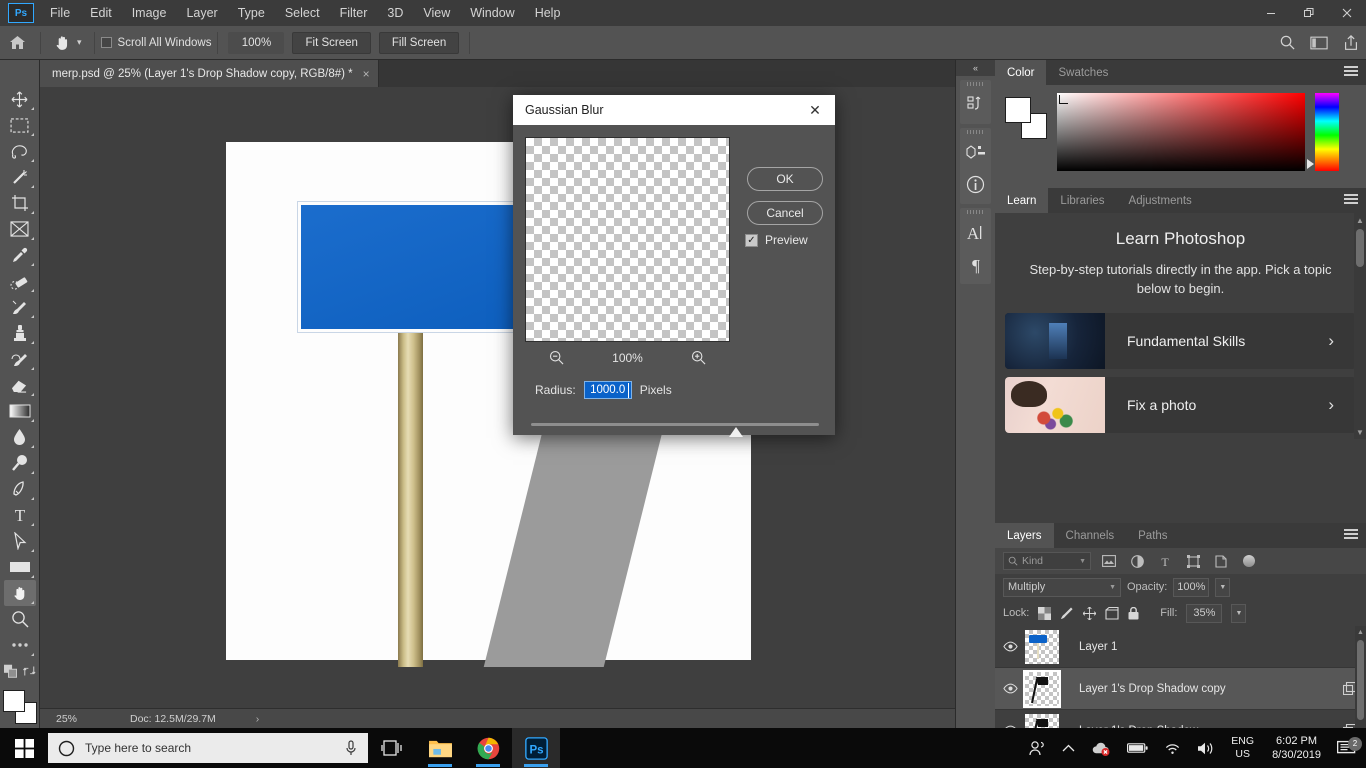 The height and width of the screenshot is (768, 1366). I want to click on spot-healing-brush-tool, so click(20, 281).